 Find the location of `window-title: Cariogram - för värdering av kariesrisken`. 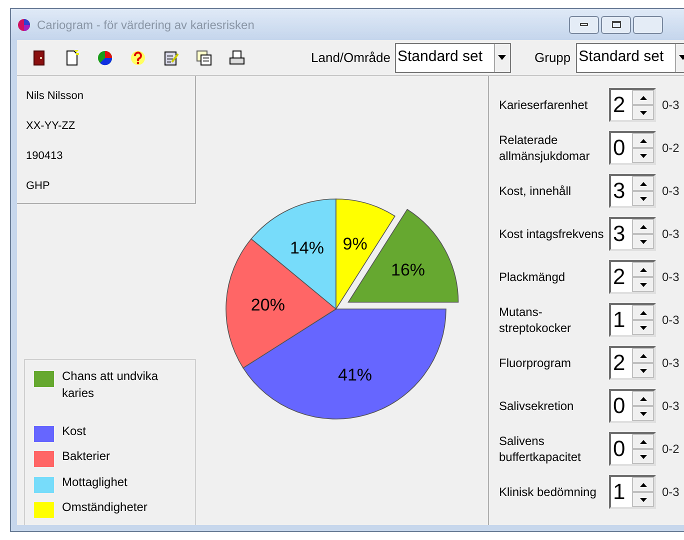

window-title: Cariogram - för värdering av kariesrisken is located at coordinates (145, 25).